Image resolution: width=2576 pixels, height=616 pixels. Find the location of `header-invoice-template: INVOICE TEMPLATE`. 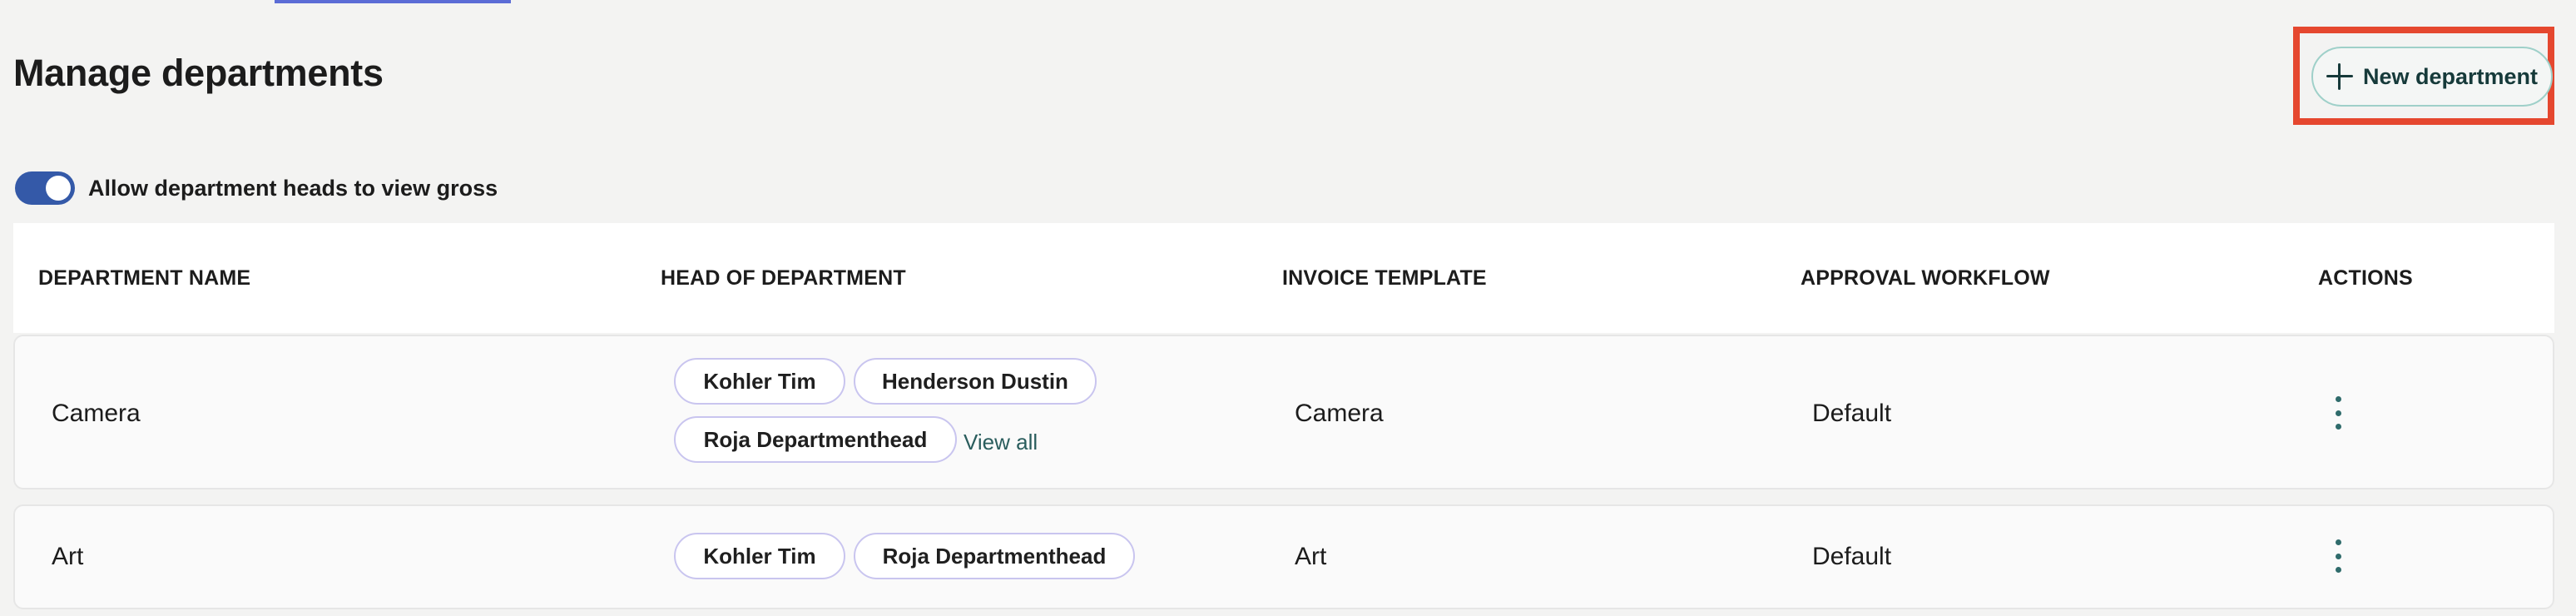

header-invoice-template: INVOICE TEMPLATE is located at coordinates (1384, 278).